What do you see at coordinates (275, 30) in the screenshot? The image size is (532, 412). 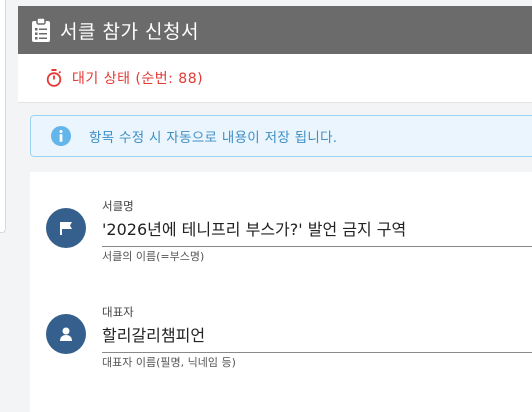 I see `form-header: 서클 참가 신청서` at bounding box center [275, 30].